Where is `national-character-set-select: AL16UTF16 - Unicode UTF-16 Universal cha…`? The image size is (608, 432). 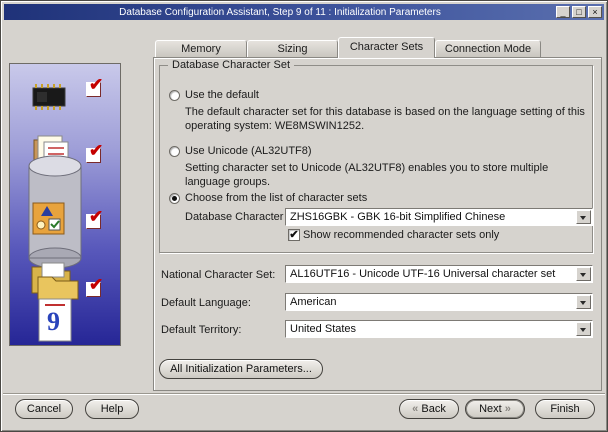
national-character-set-select: AL16UTF16 - Unicode UTF-16 Universal cha… is located at coordinates (439, 274).